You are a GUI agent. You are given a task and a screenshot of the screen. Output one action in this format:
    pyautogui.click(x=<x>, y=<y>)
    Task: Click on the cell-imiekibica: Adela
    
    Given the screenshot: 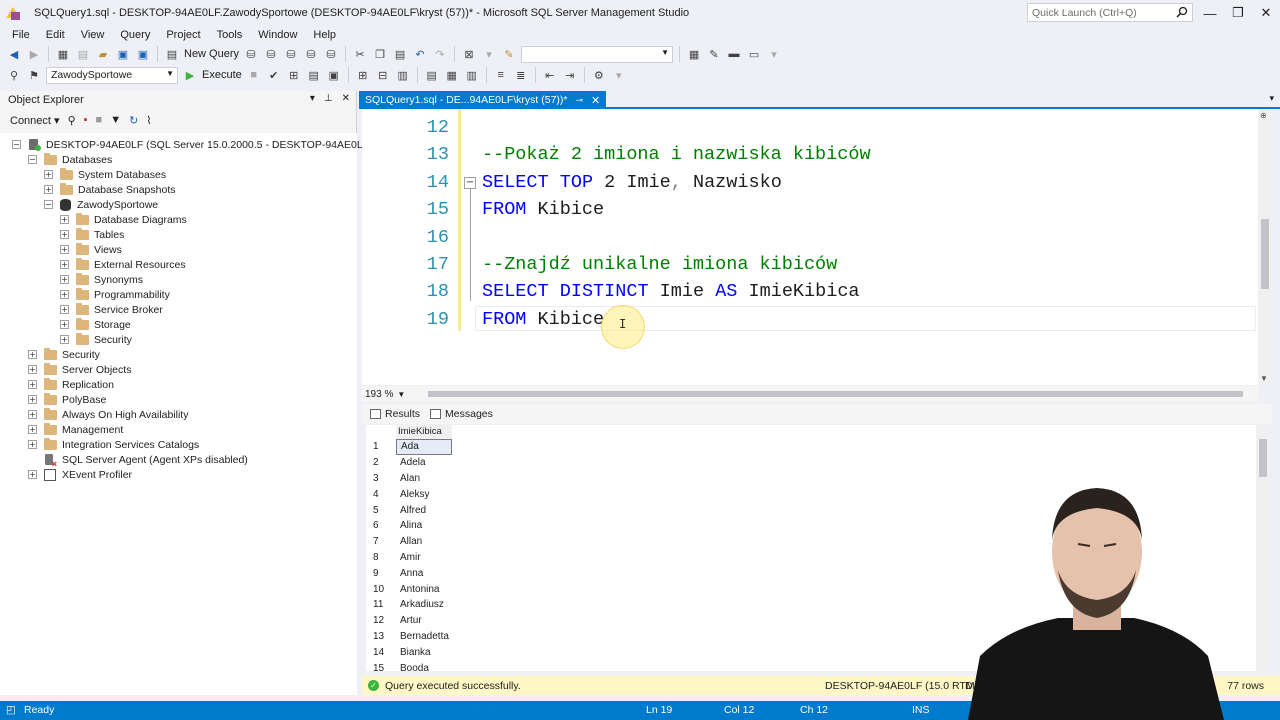 What is the action you would take?
    pyautogui.click(x=424, y=463)
    